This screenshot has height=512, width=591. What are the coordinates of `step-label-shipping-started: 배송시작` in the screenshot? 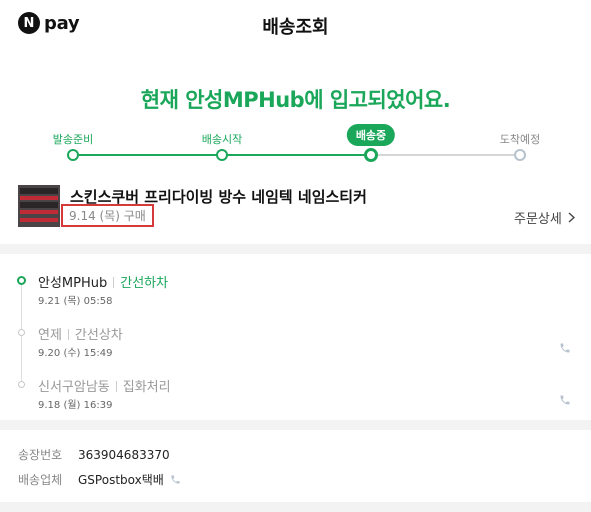 It's located at (222, 139).